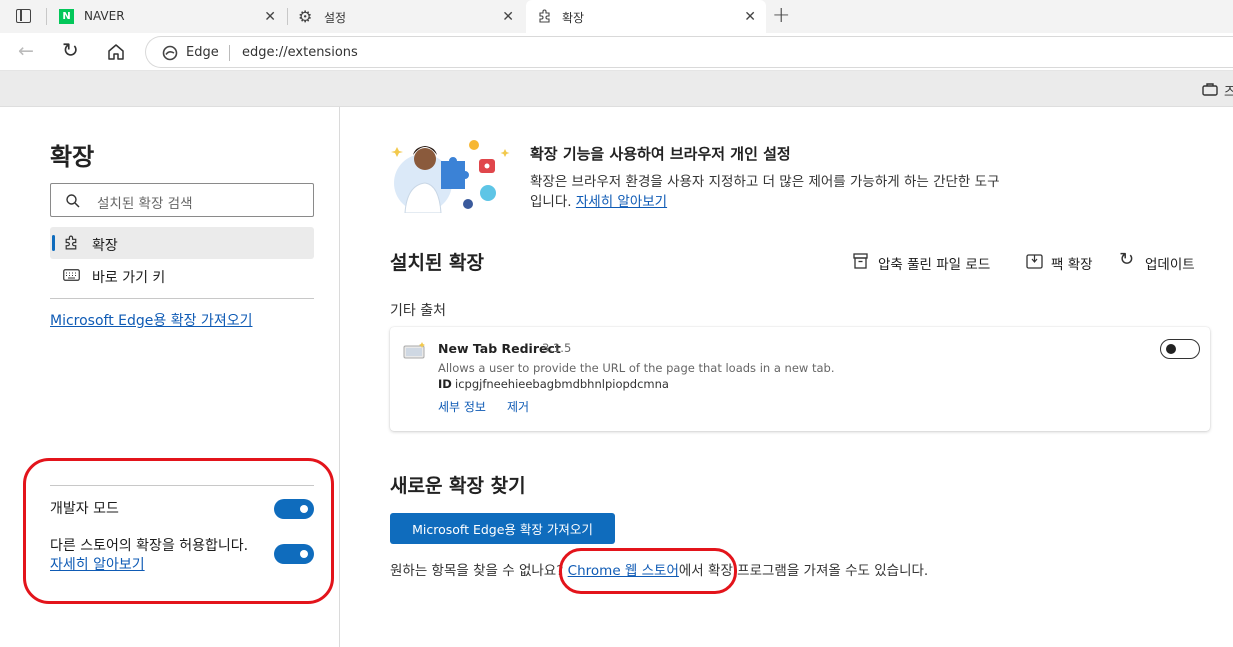  What do you see at coordinates (621, 202) in the screenshot?
I see `promo-learn-more-link: 자세히 알아보기` at bounding box center [621, 202].